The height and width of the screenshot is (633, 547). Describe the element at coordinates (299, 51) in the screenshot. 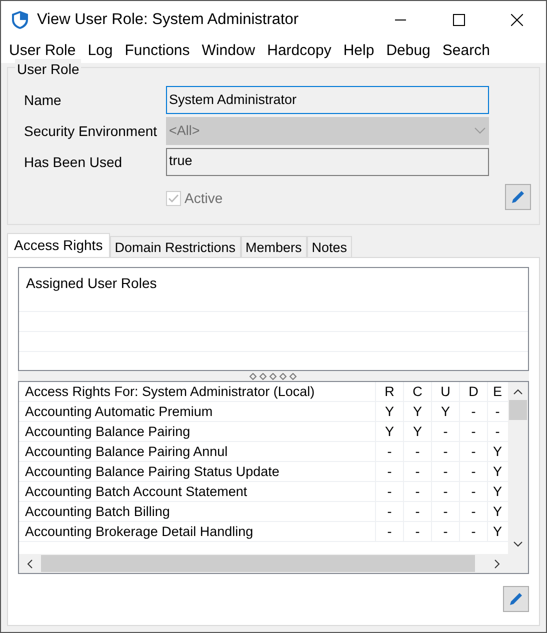

I see `menu-item: Hardcopy` at that location.